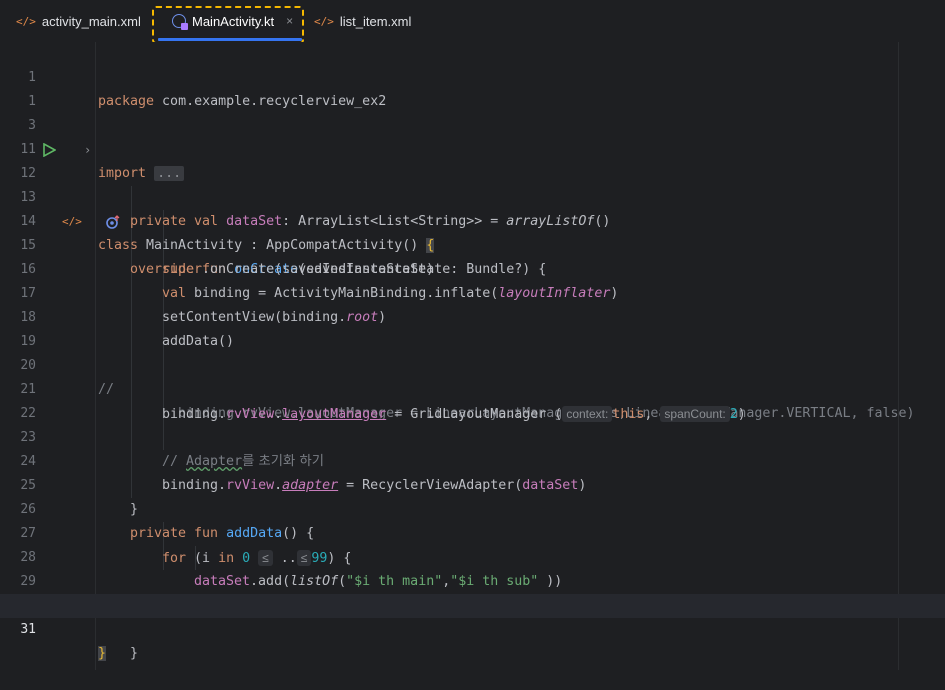 The width and height of the screenshot is (945, 690). Describe the element at coordinates (472, 87) in the screenshot. I see `code-line: 1` at that location.